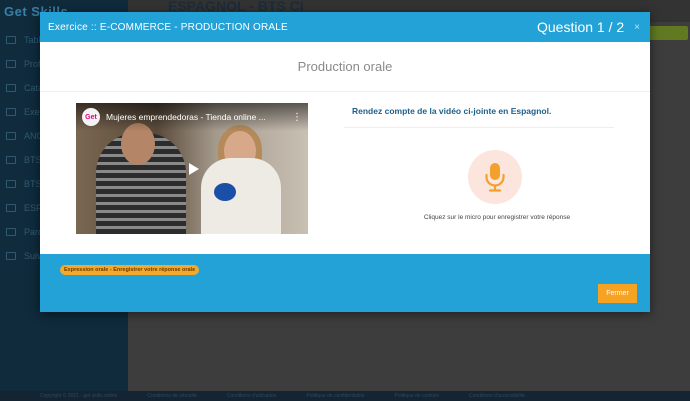 The width and height of the screenshot is (690, 401). What do you see at coordinates (91, 117) in the screenshot?
I see `channel-logo: Get` at bounding box center [91, 117].